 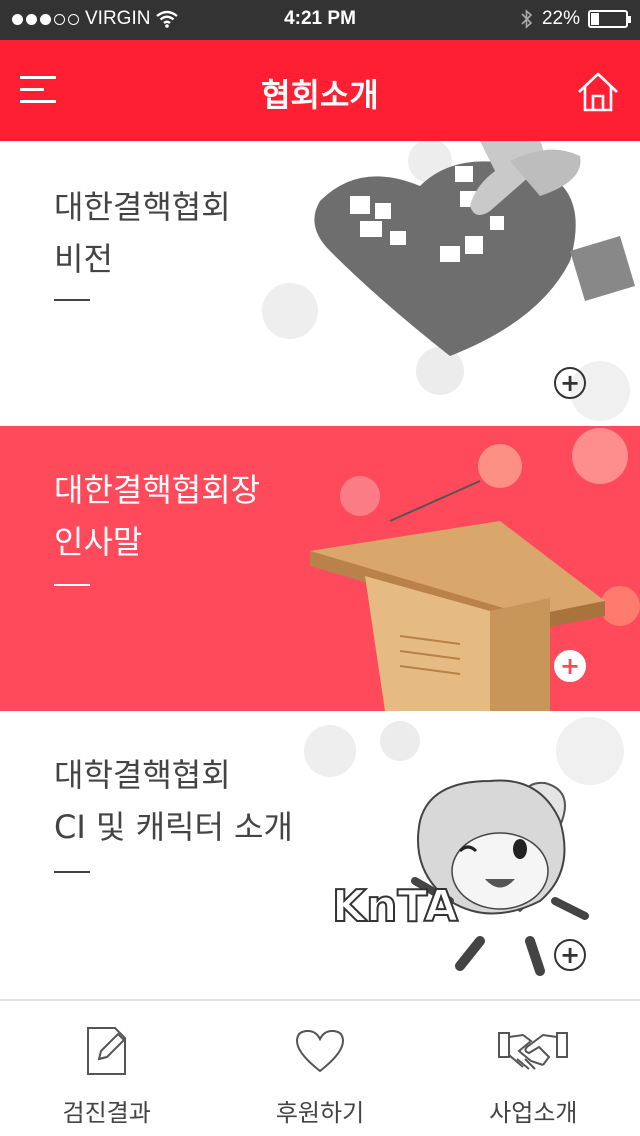 What do you see at coordinates (320, 20) in the screenshot?
I see `status-bar: VIRGIN 4:21 PM 22%` at bounding box center [320, 20].